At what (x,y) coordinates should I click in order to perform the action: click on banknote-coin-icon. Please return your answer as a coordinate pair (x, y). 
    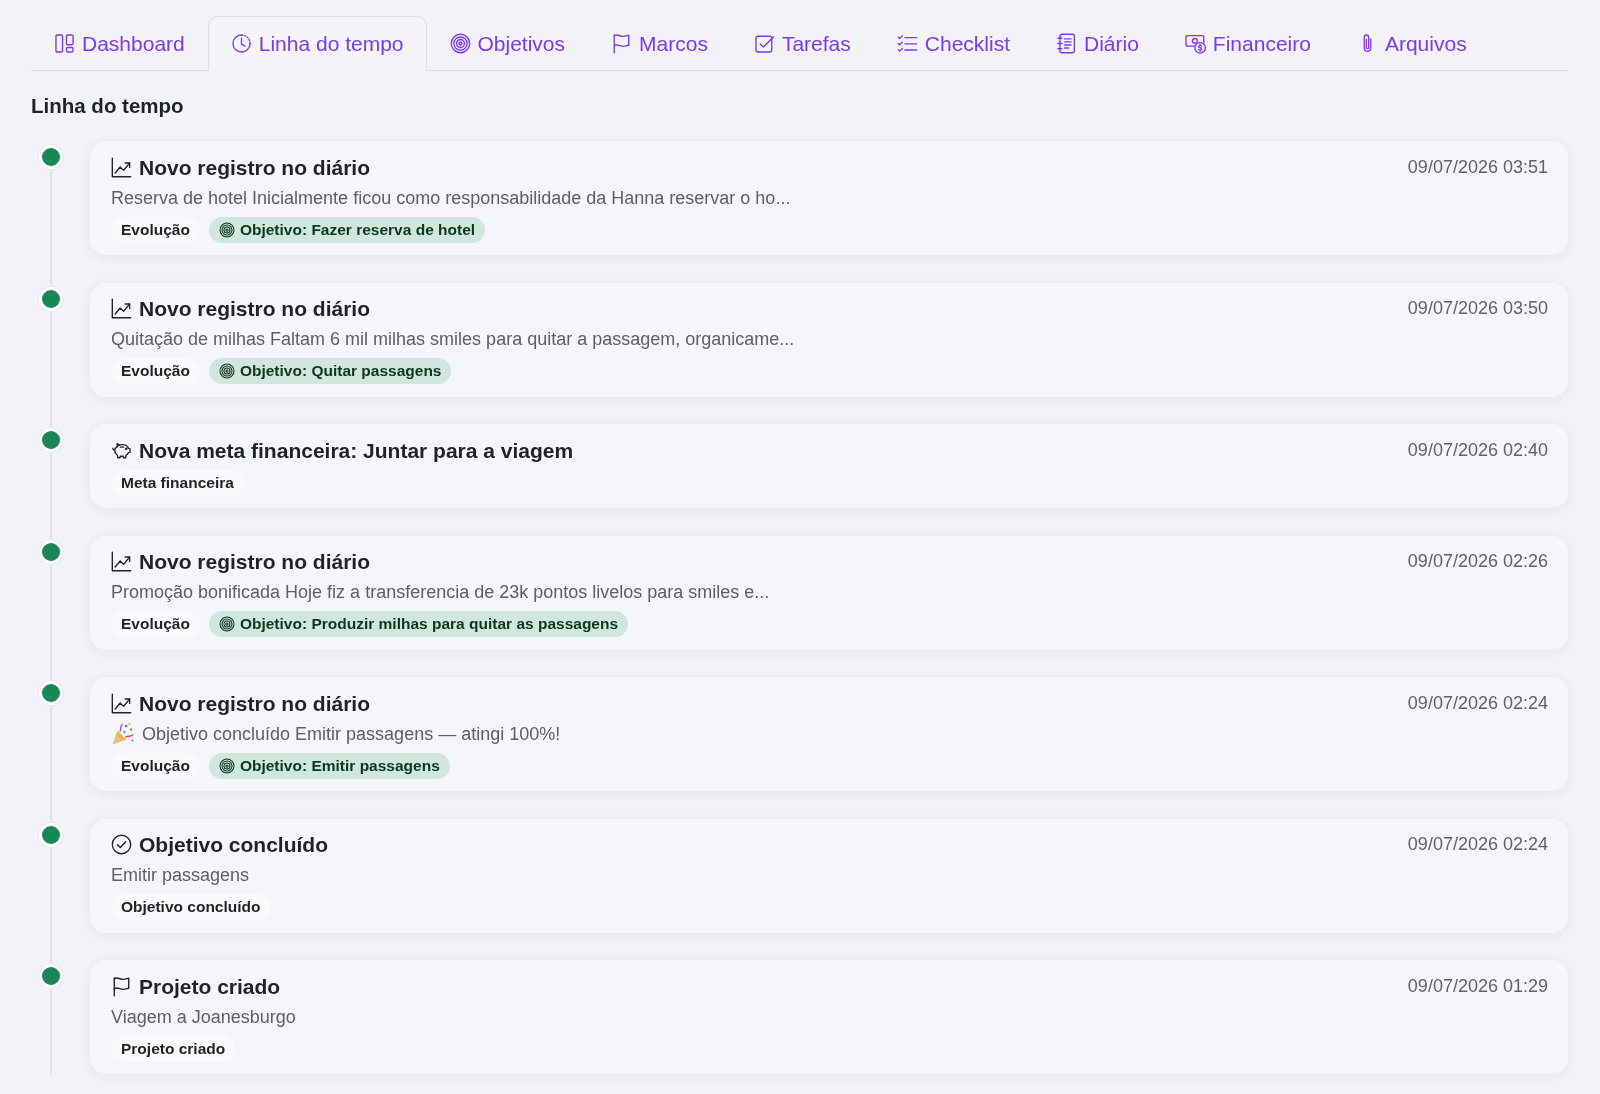
    Looking at the image, I should click on (1195, 43).